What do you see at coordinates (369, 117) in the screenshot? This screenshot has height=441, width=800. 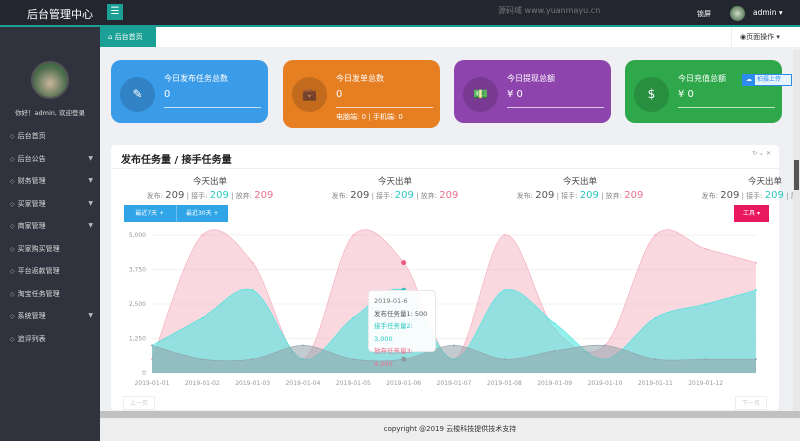 I see `card-sub: 电脑端: 0 | 手机端: 0` at bounding box center [369, 117].